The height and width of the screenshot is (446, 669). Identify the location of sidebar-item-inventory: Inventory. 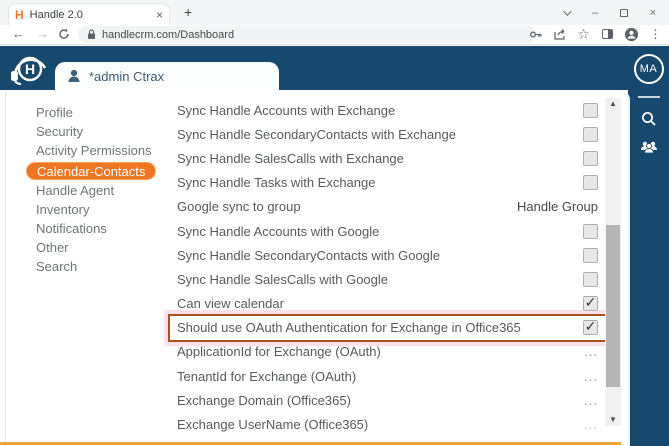
(98, 209).